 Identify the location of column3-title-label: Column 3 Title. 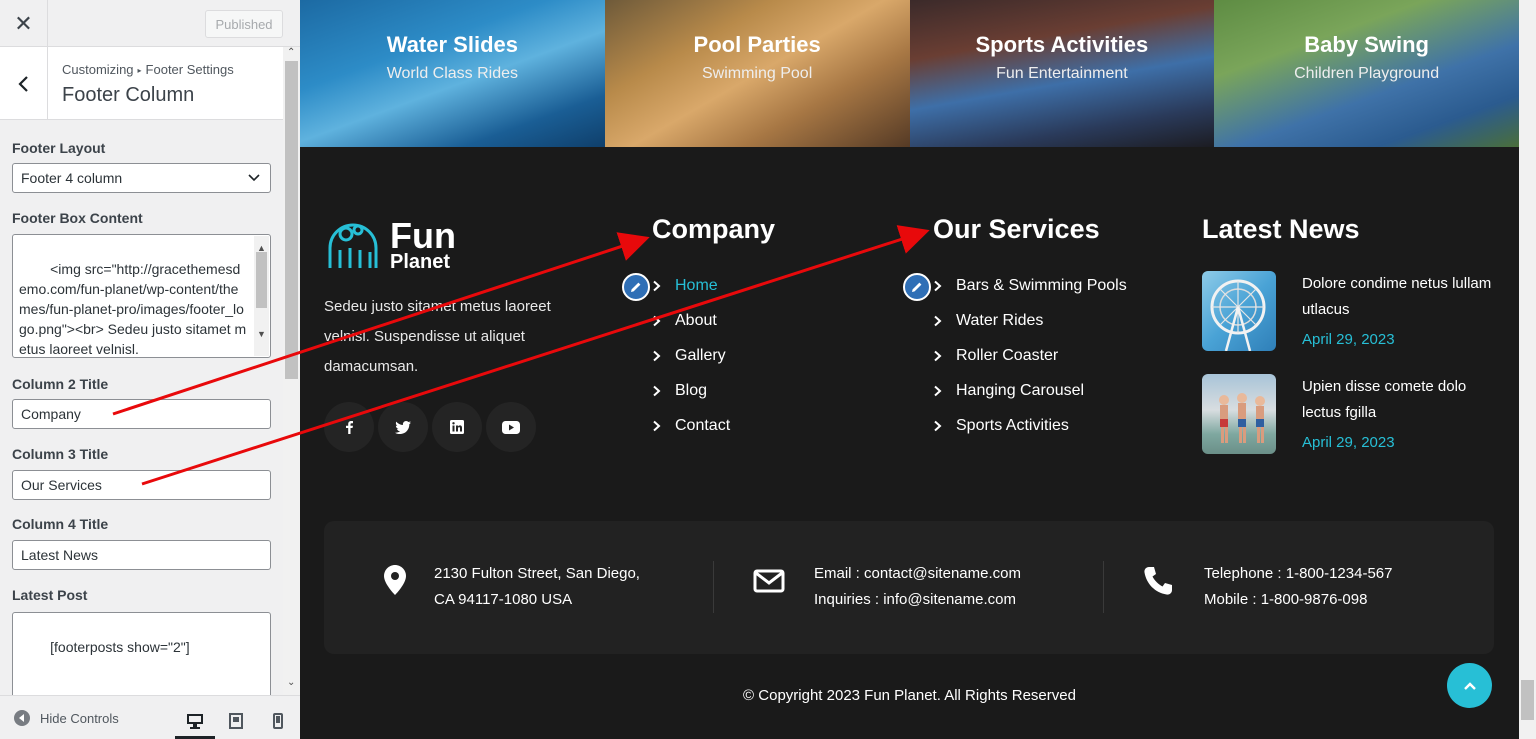
(60, 454).